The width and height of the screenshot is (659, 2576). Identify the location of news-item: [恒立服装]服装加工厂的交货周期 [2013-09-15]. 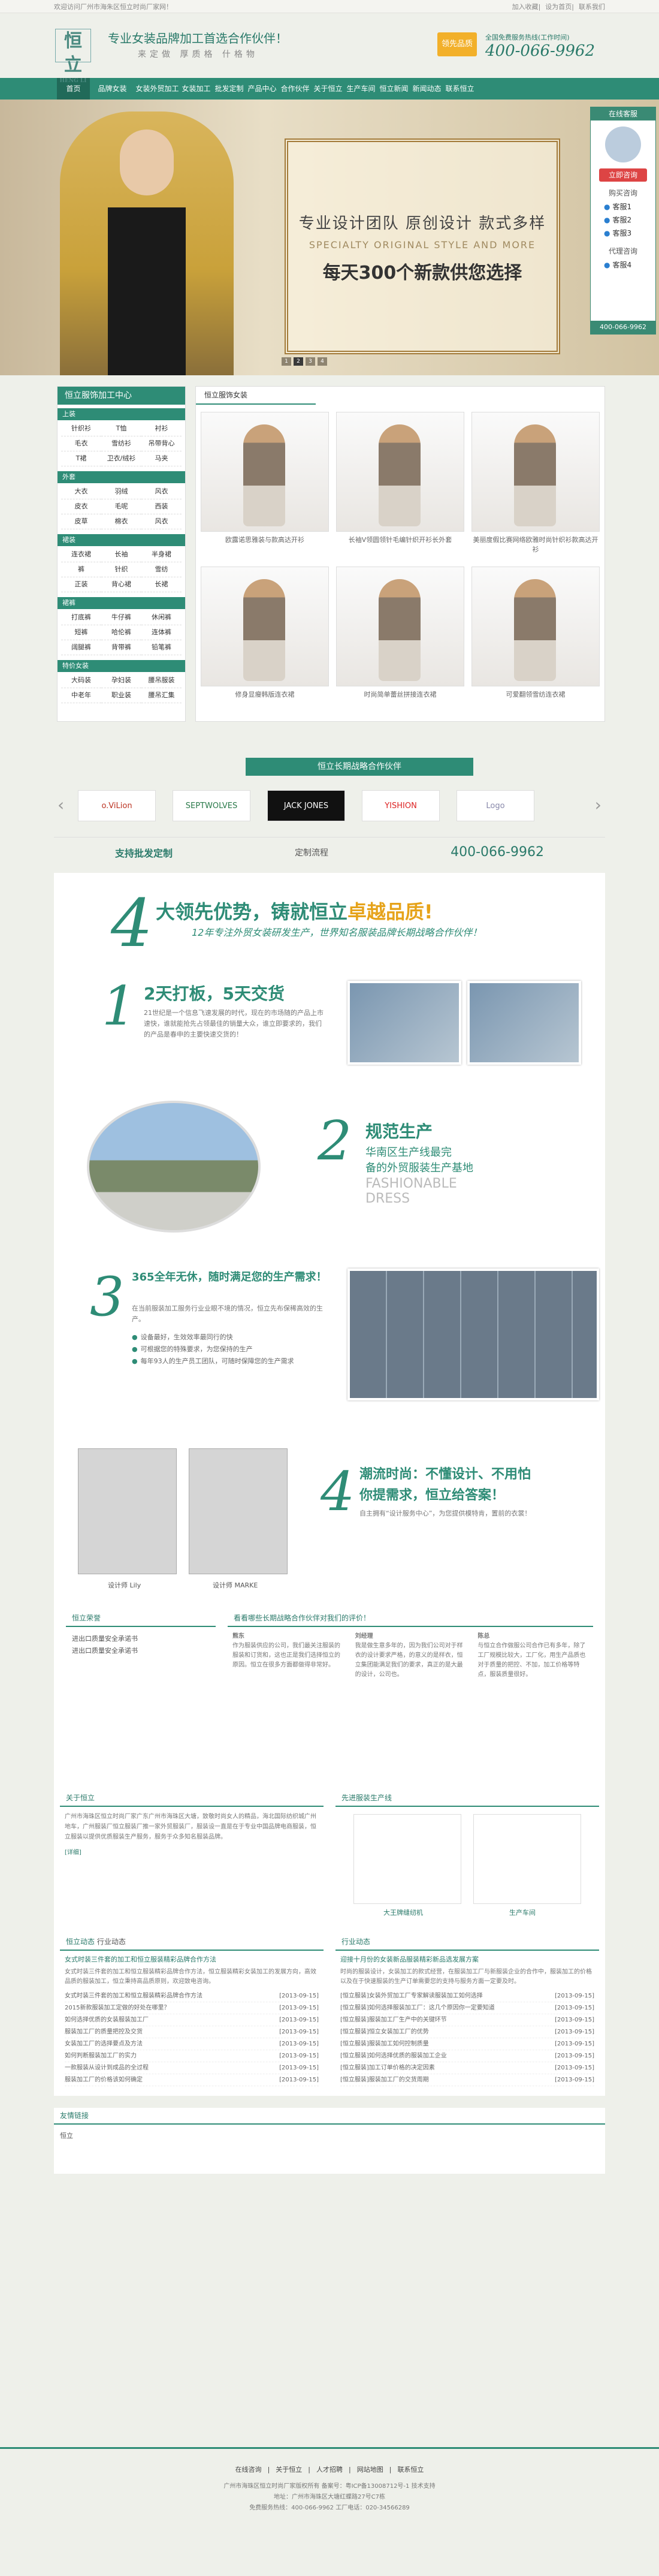
(467, 2080).